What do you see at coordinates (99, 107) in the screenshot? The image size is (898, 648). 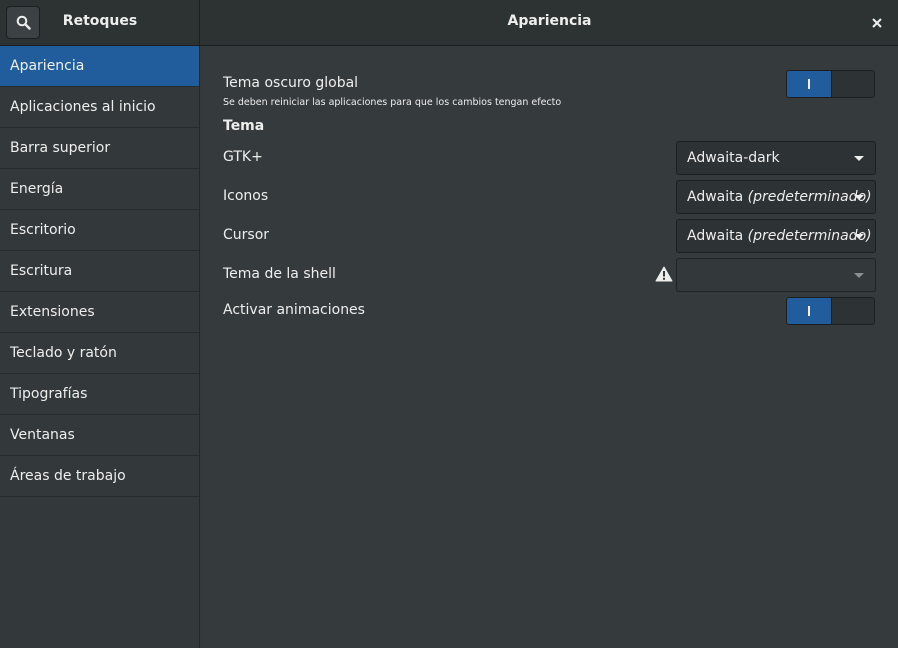 I see `sidebar-item-aplicaciones-al-inicio: Aplicaciones al inicio` at bounding box center [99, 107].